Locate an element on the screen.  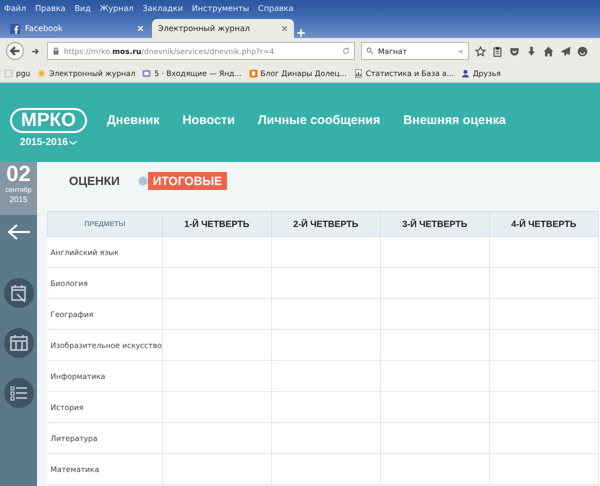
menu-item: Файл is located at coordinates (15, 8).